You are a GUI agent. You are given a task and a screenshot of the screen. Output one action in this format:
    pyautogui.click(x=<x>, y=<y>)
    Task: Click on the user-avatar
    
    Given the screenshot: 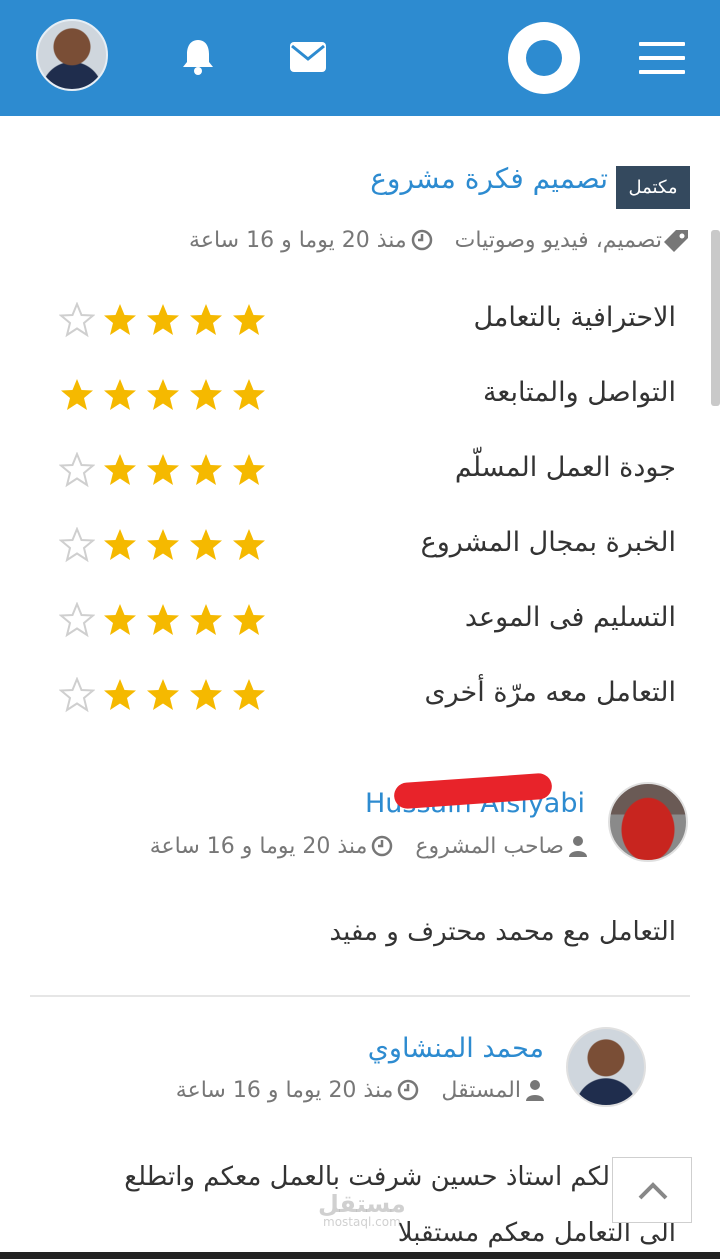 What is the action you would take?
    pyautogui.click(x=72, y=55)
    